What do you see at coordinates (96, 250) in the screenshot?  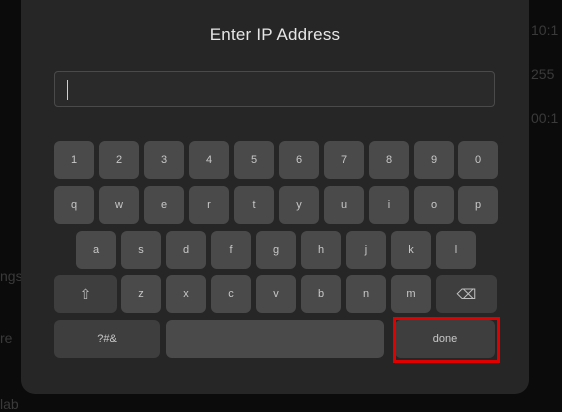 I see `key-a: a` at bounding box center [96, 250].